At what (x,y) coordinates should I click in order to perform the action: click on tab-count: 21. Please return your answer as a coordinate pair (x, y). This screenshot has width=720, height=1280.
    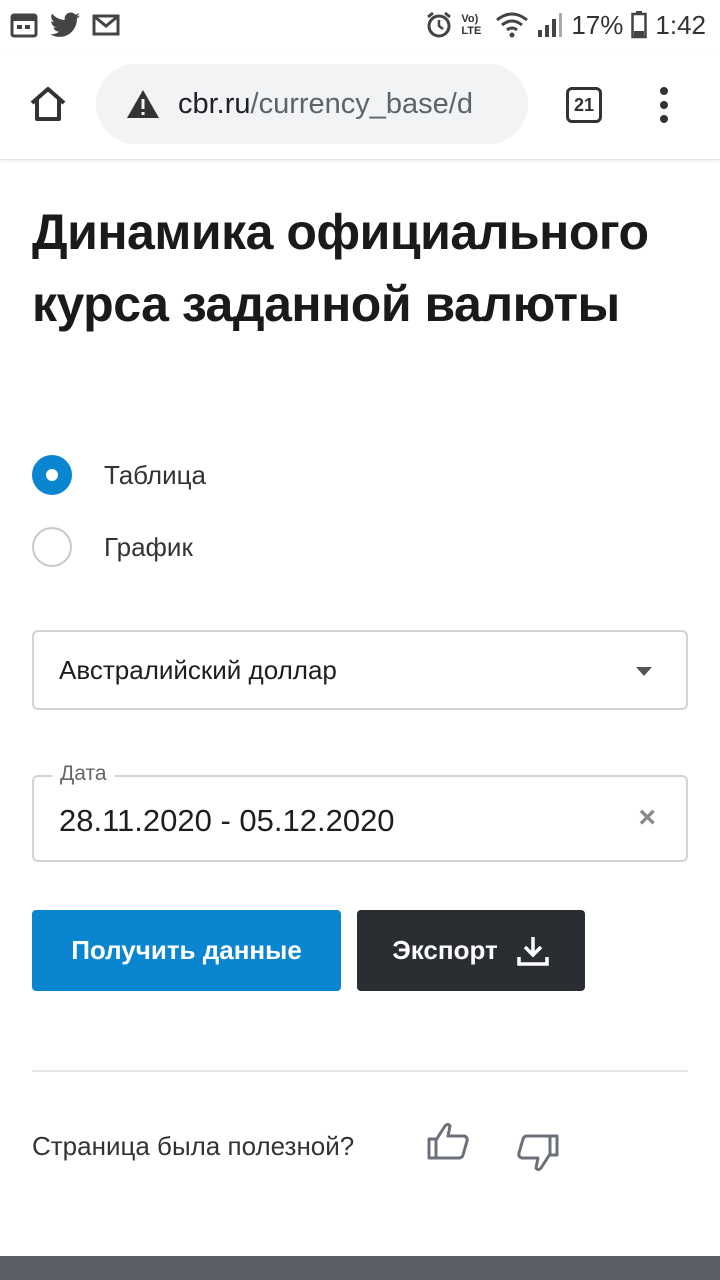
    Looking at the image, I should click on (584, 104).